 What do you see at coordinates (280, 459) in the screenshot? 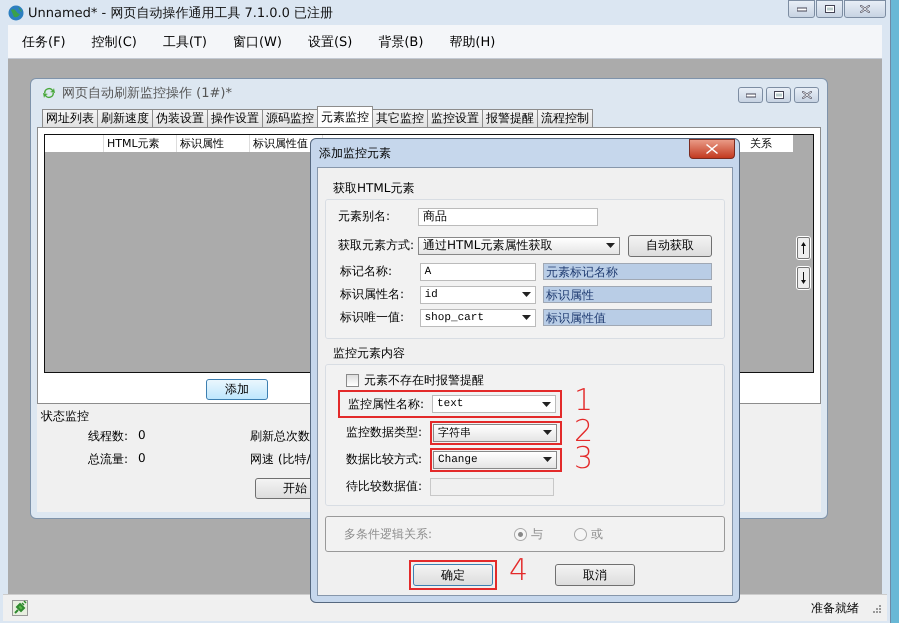
I see `stat-label: 网速 (比特/` at bounding box center [280, 459].